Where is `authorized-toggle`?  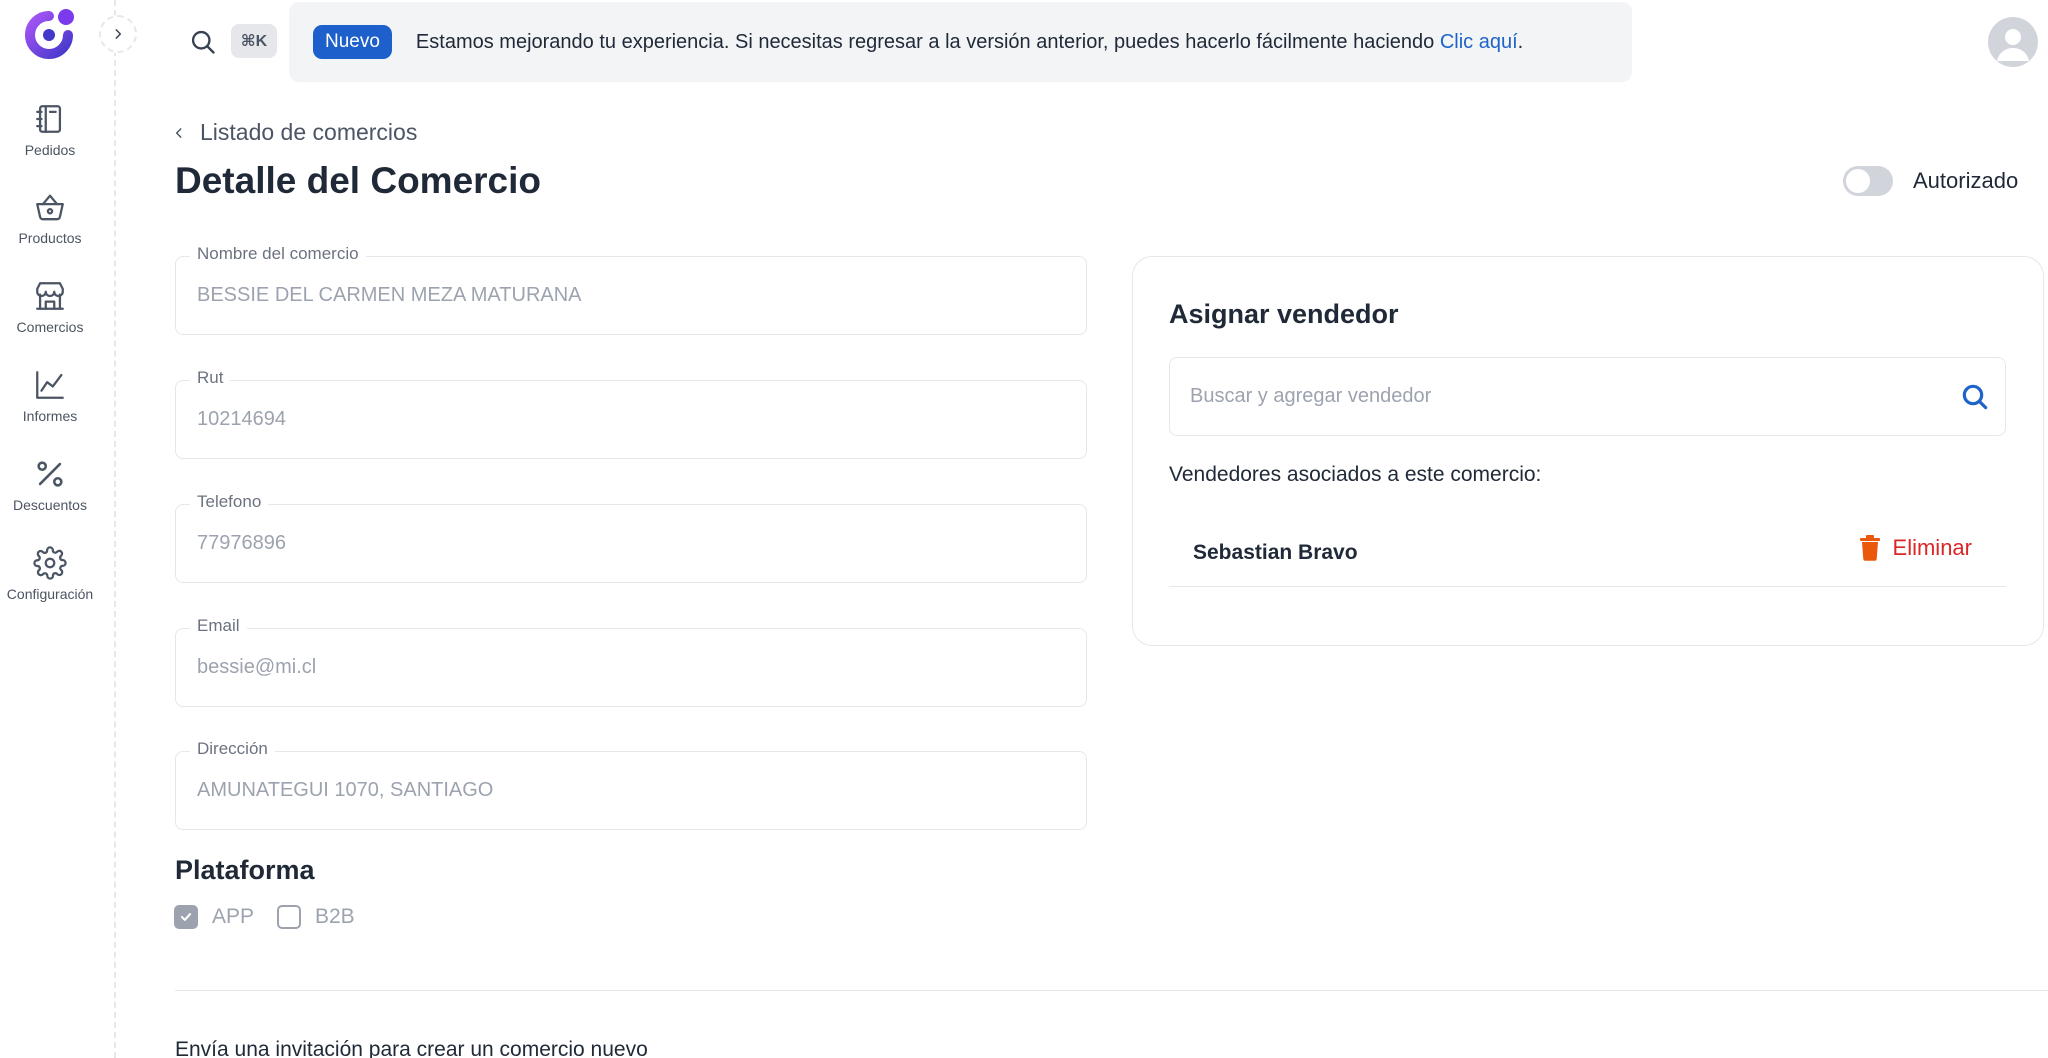 authorized-toggle is located at coordinates (1868, 181).